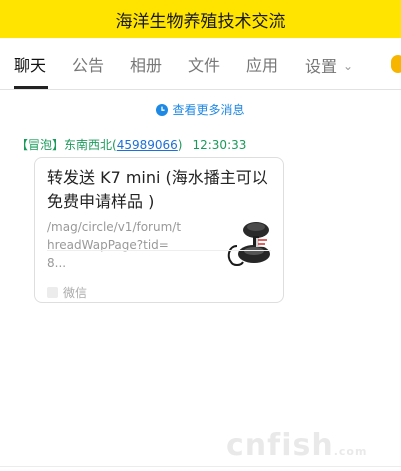 The height and width of the screenshot is (471, 401). Describe the element at coordinates (40, 145) in the screenshot. I see `sender-role-badge: 【冒泡】` at that location.